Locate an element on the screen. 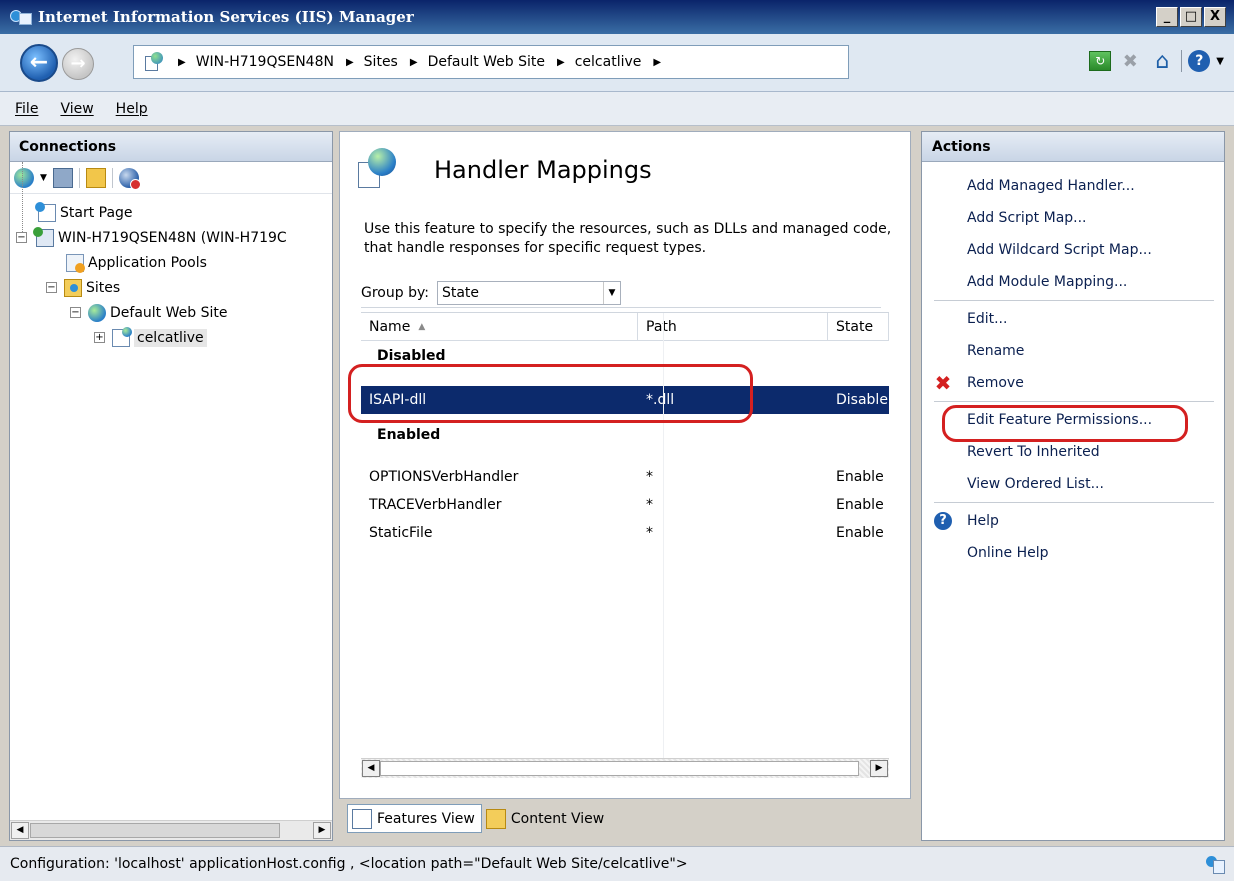  connections-horizontal-scrollbar: ◀ ▶ is located at coordinates (171, 830).